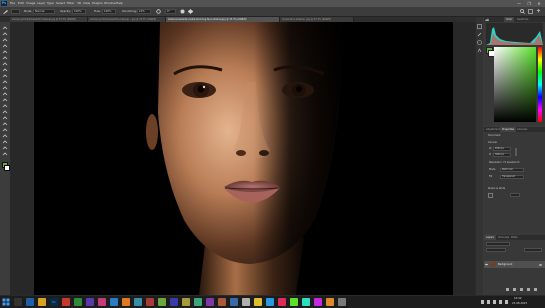 This screenshot has height=308, width=545. I want to click on type-tool-icon, so click(5, 124).